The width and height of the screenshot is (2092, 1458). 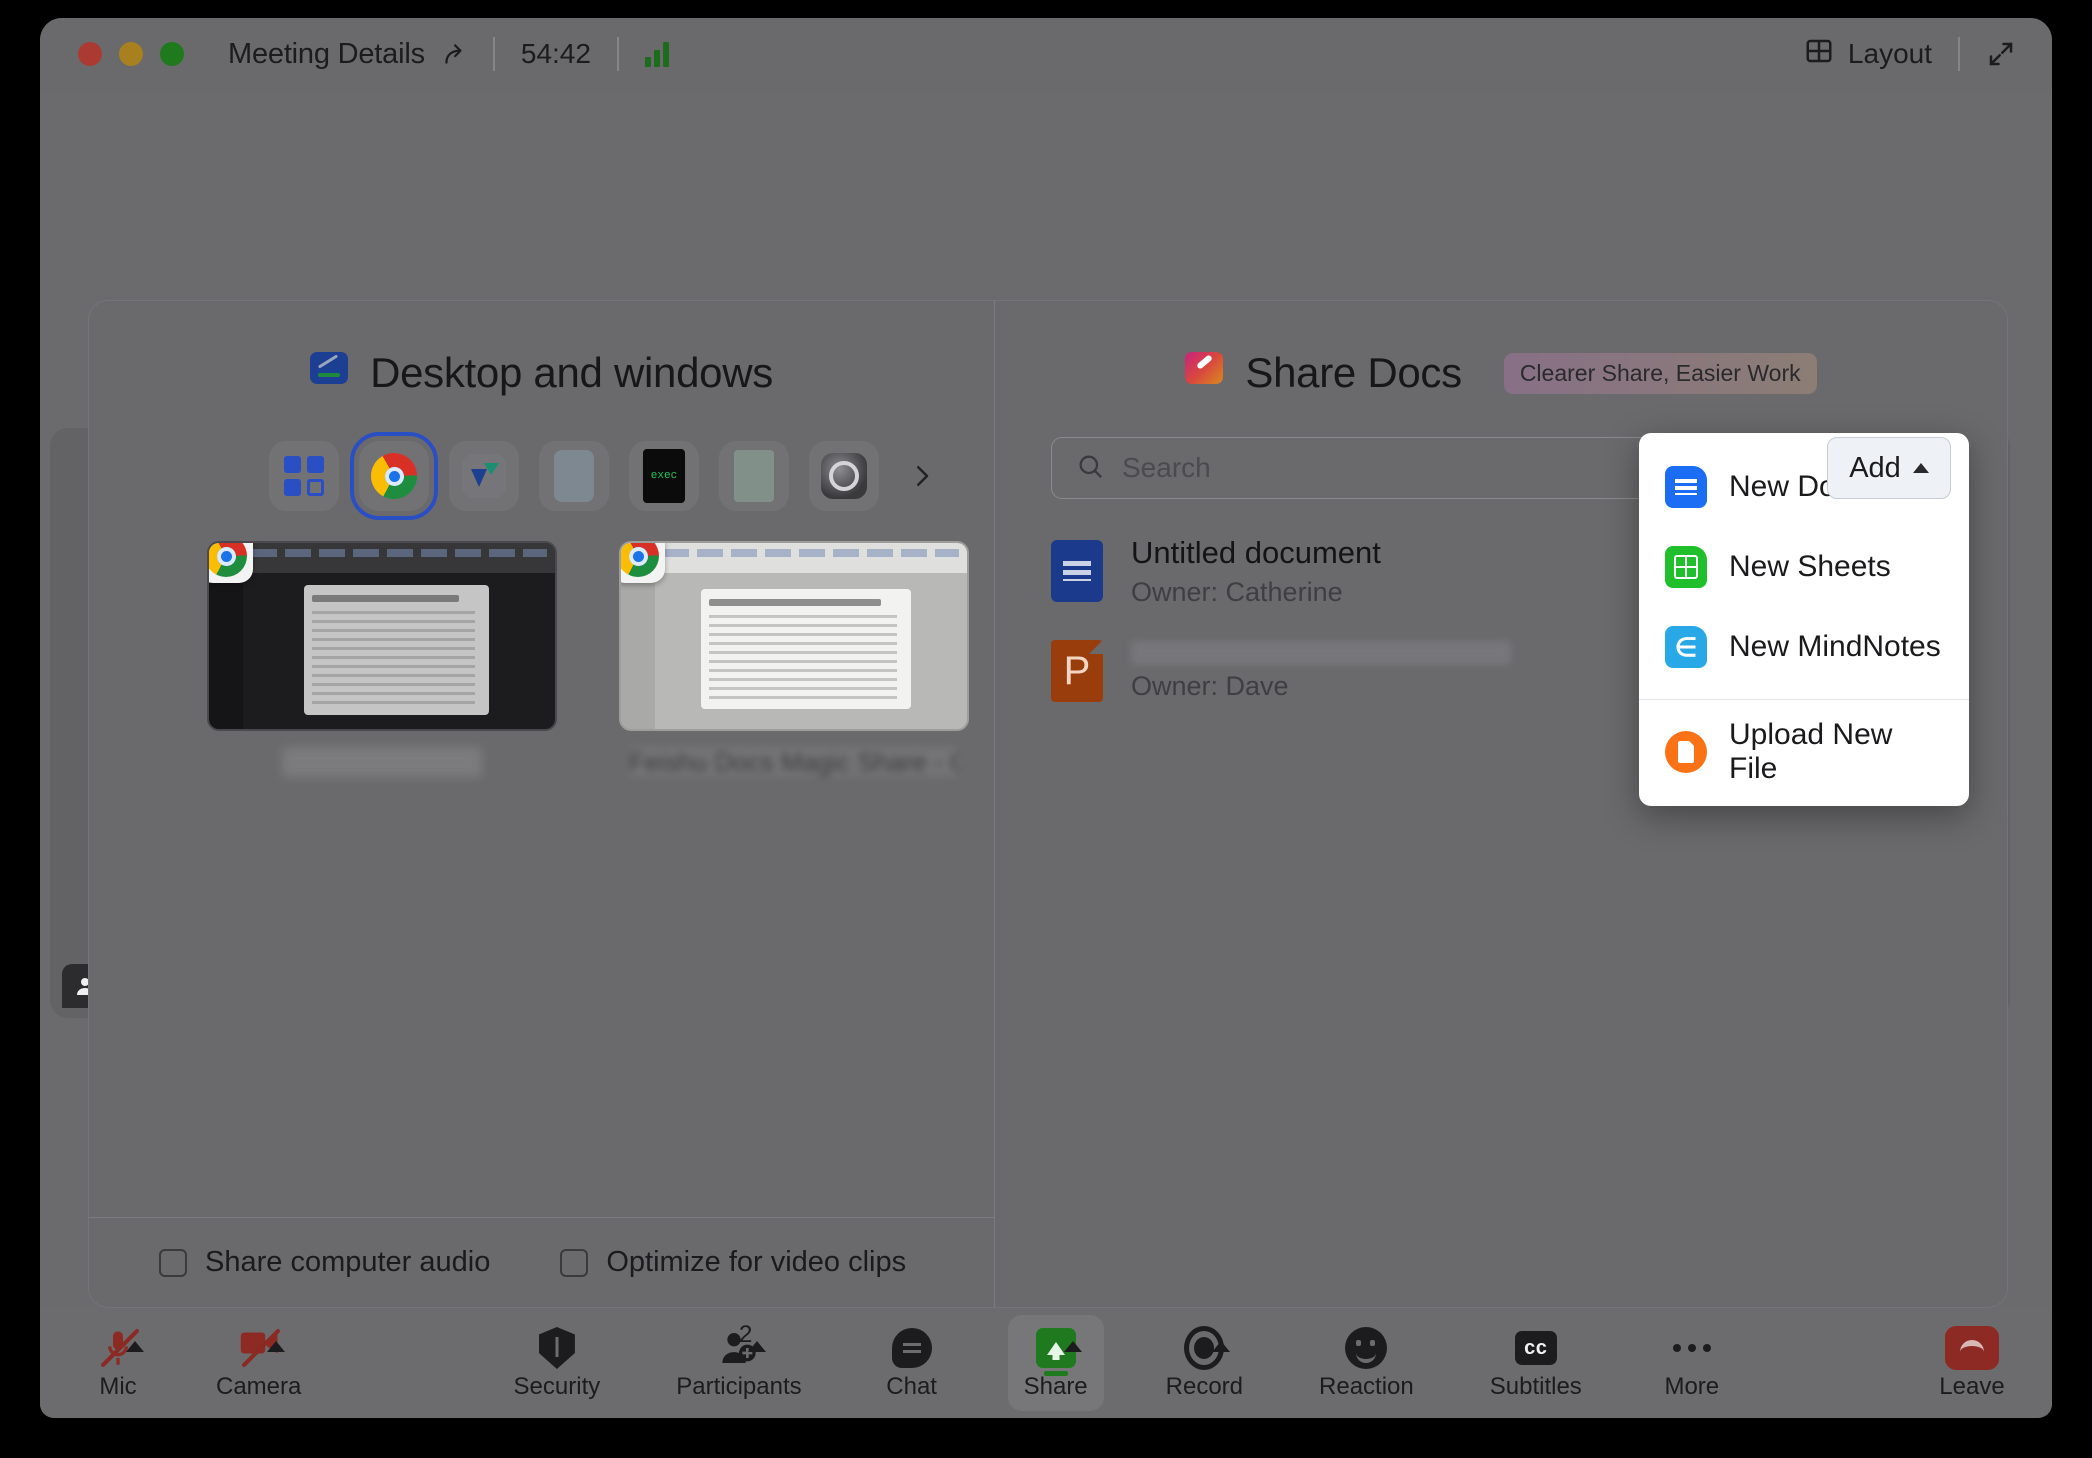 I want to click on maximize-window-button, so click(x=172, y=54).